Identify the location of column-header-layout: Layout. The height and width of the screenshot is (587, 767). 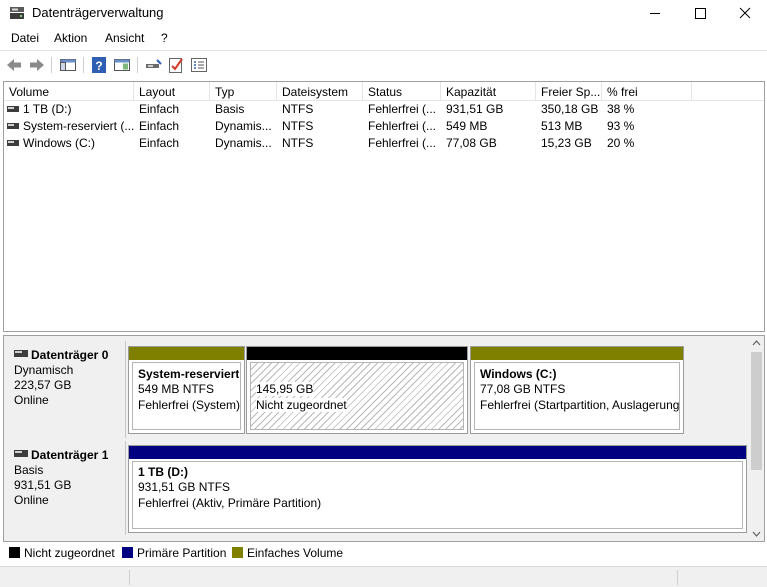
(172, 91).